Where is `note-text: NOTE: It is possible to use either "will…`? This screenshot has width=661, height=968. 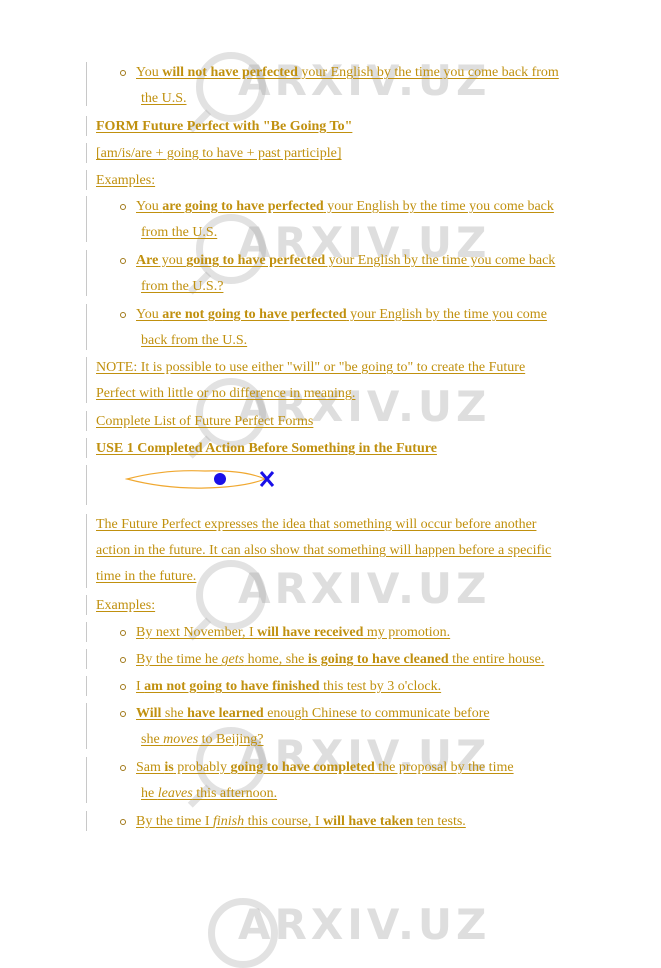 note-text: NOTE: It is possible to use either "will… is located at coordinates (310, 368).